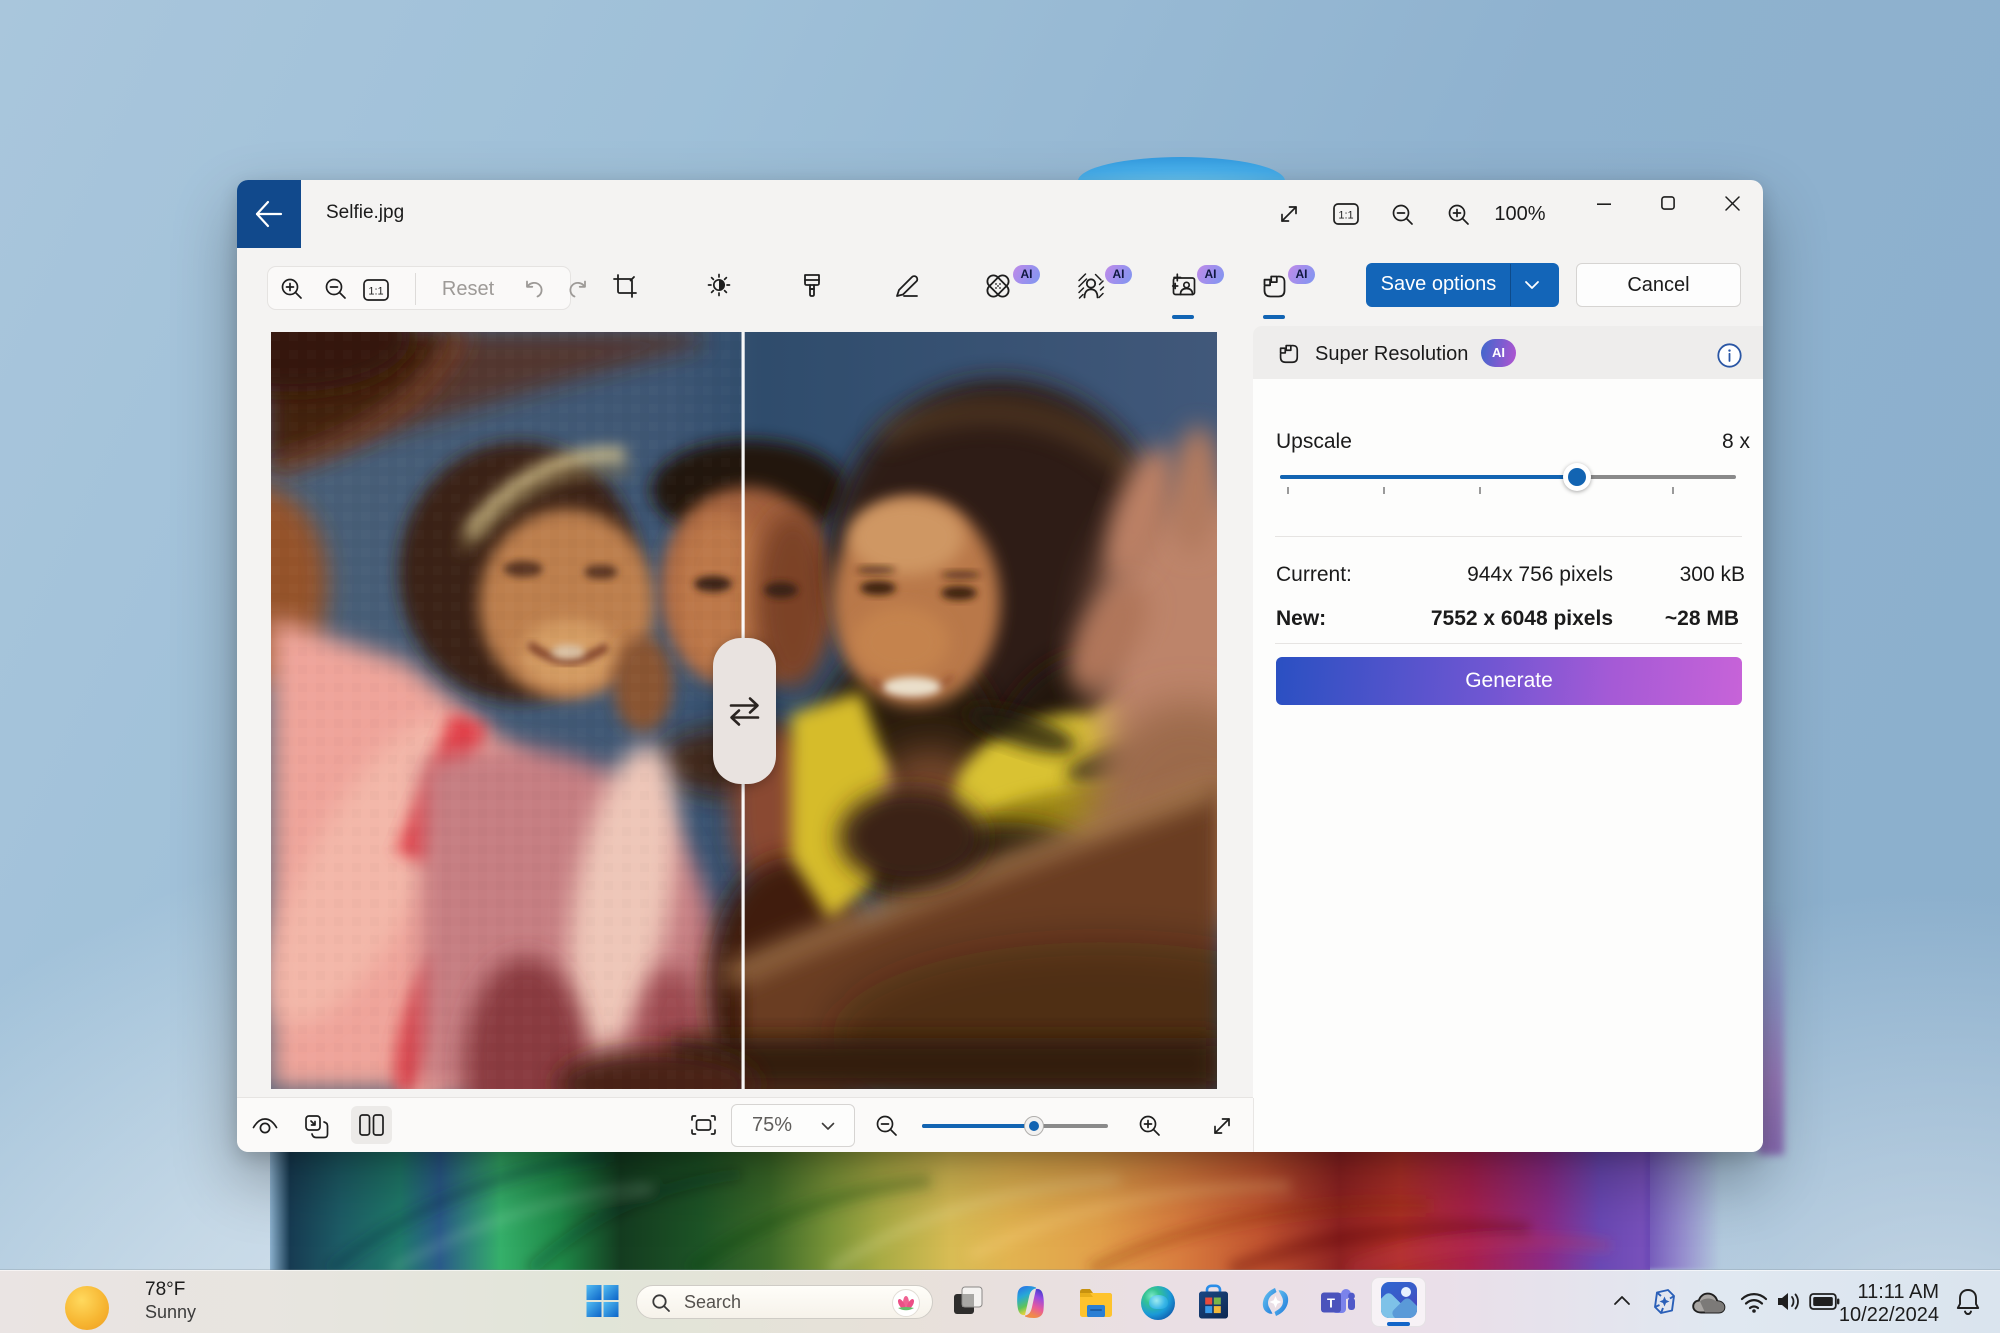 This screenshot has height=1333, width=2000. I want to click on svg-text: T, so click(1331, 1303).